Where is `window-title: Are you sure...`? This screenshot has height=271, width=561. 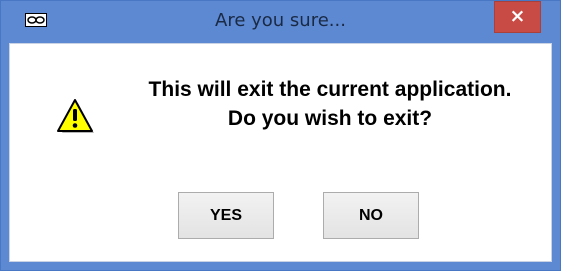
window-title: Are you sure... is located at coordinates (280, 20).